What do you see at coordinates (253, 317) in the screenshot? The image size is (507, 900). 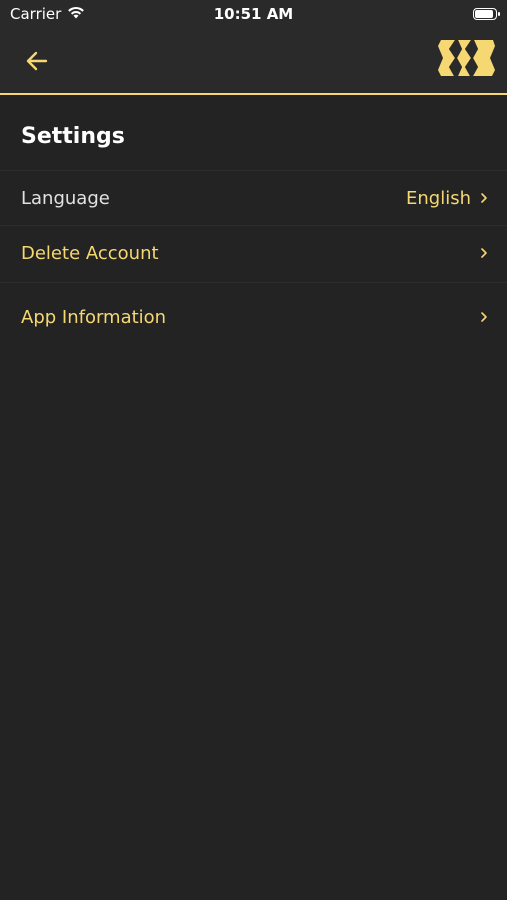 I see `settings-item-app-information: App Information` at bounding box center [253, 317].